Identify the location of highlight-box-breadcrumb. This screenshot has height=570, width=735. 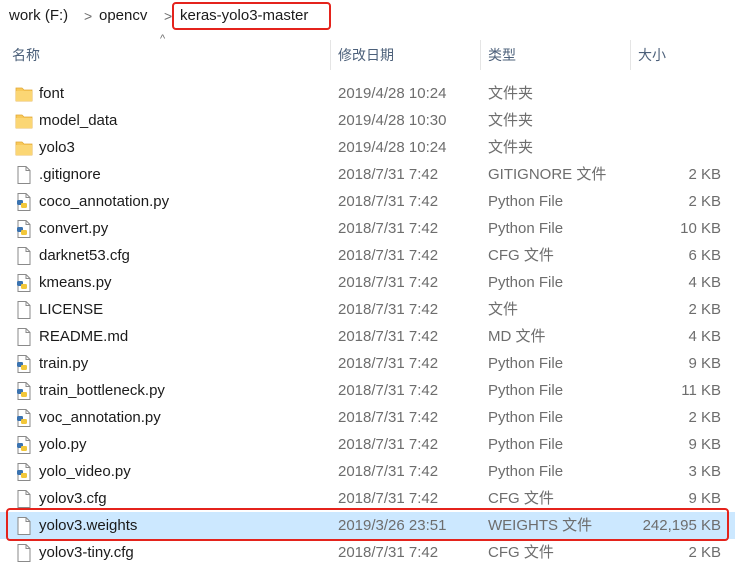
(251, 16).